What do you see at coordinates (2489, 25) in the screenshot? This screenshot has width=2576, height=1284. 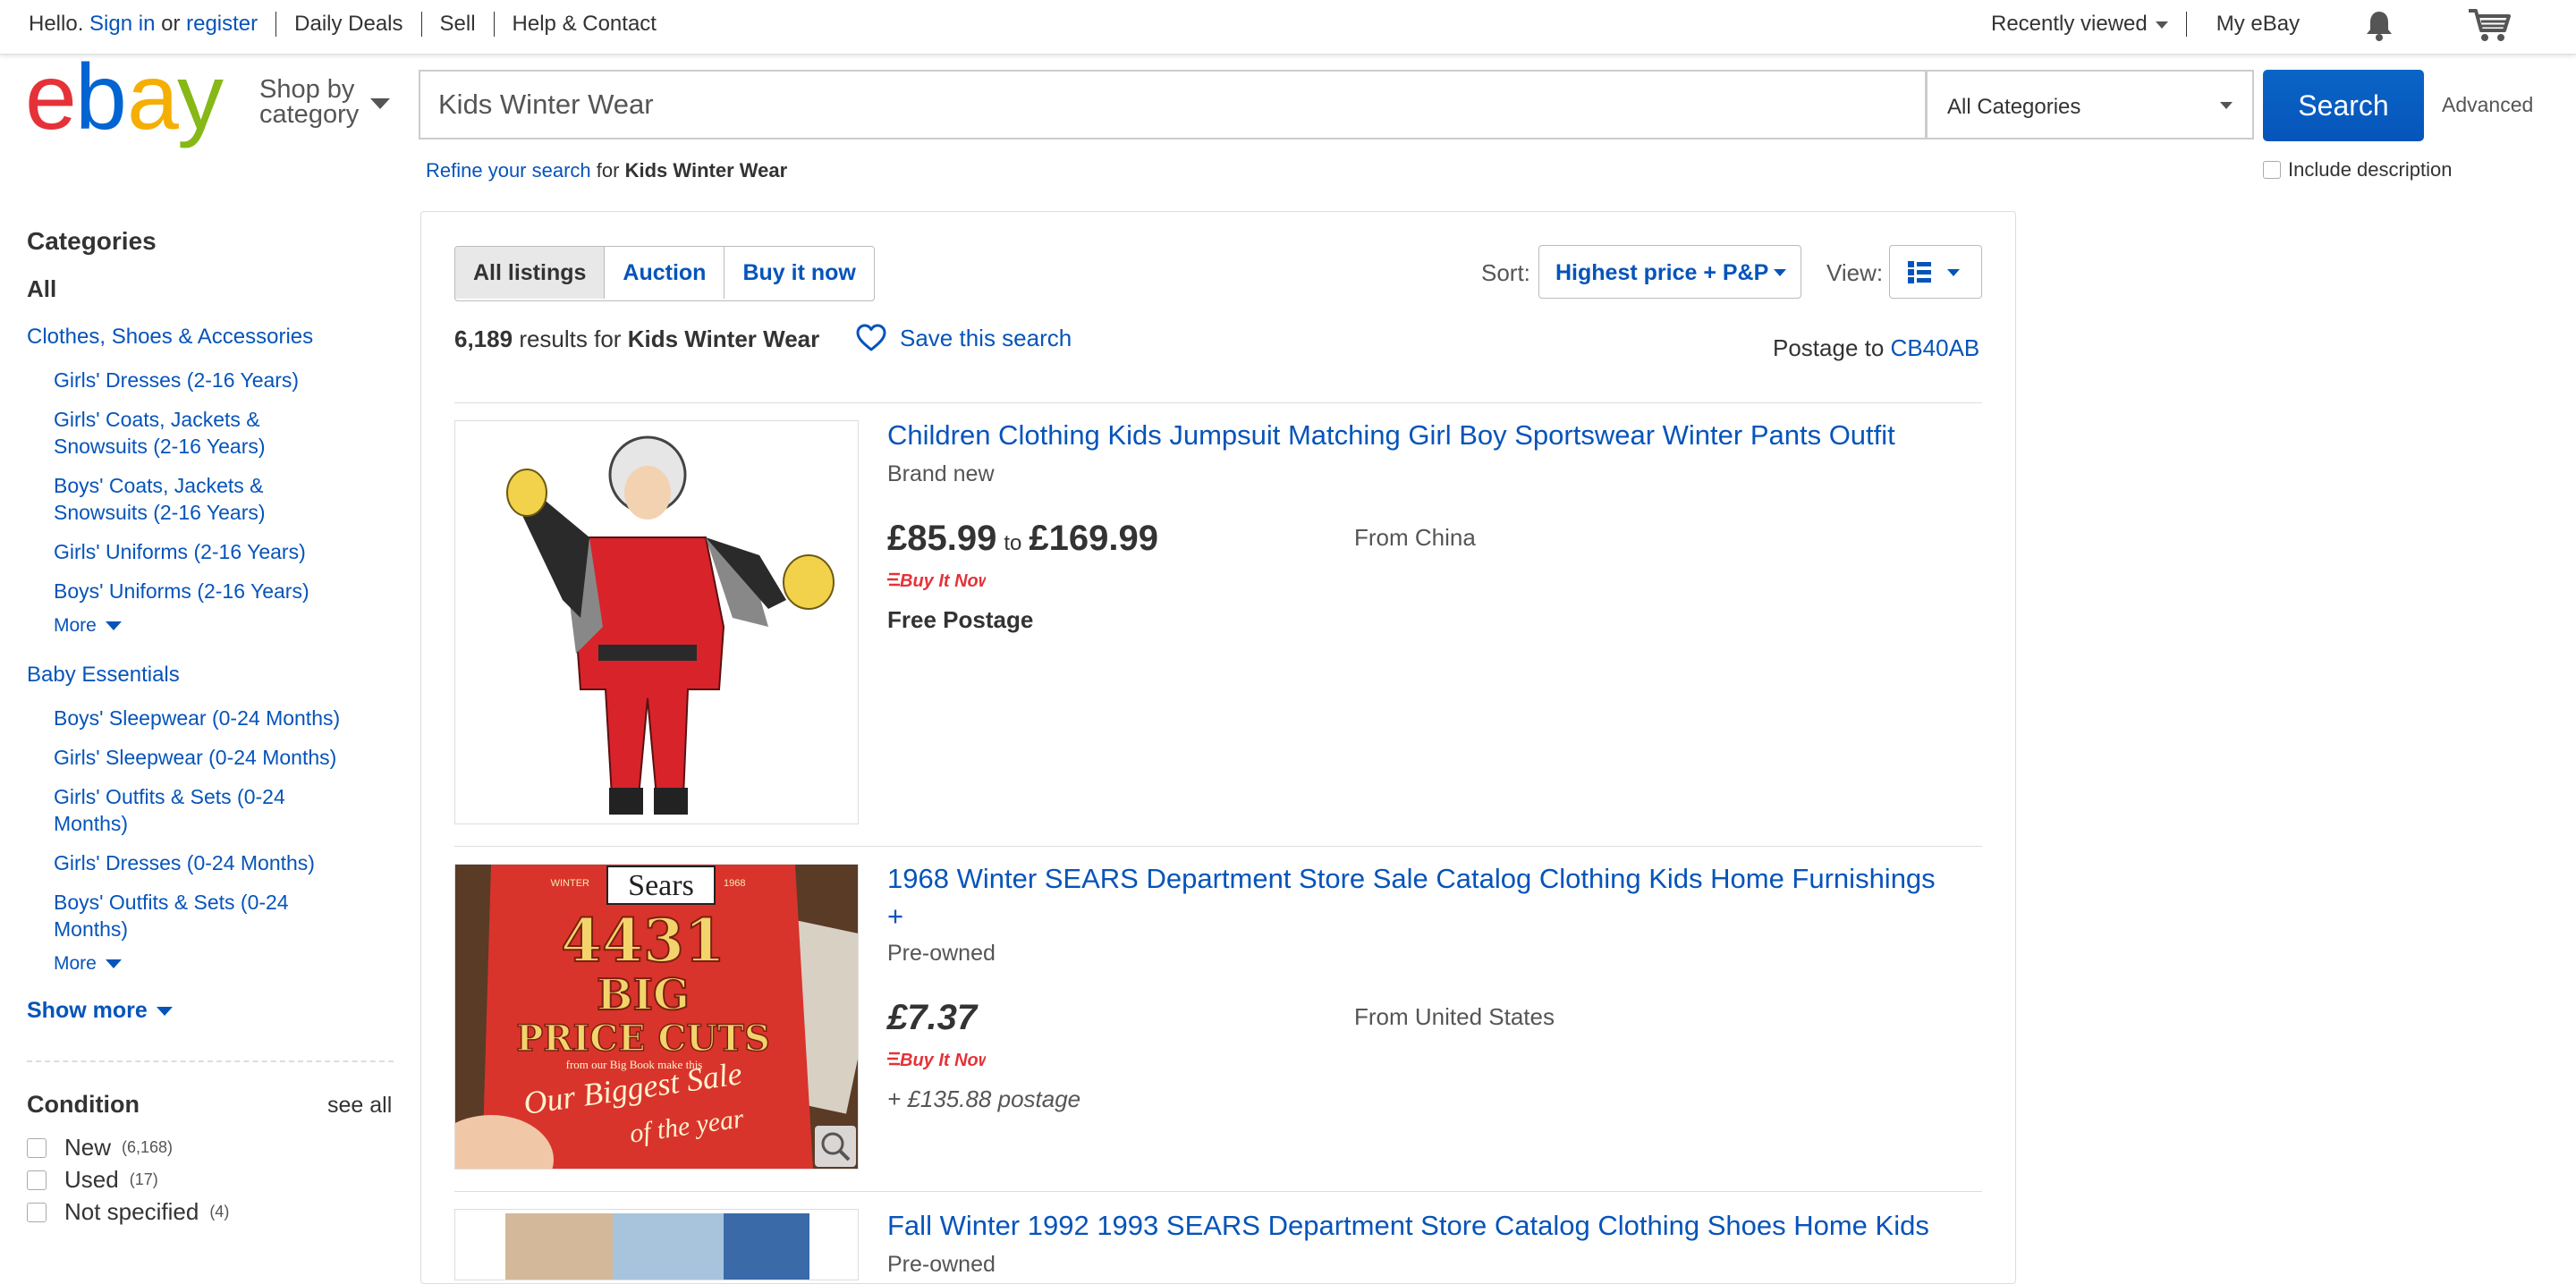 I see `cart-icon` at bounding box center [2489, 25].